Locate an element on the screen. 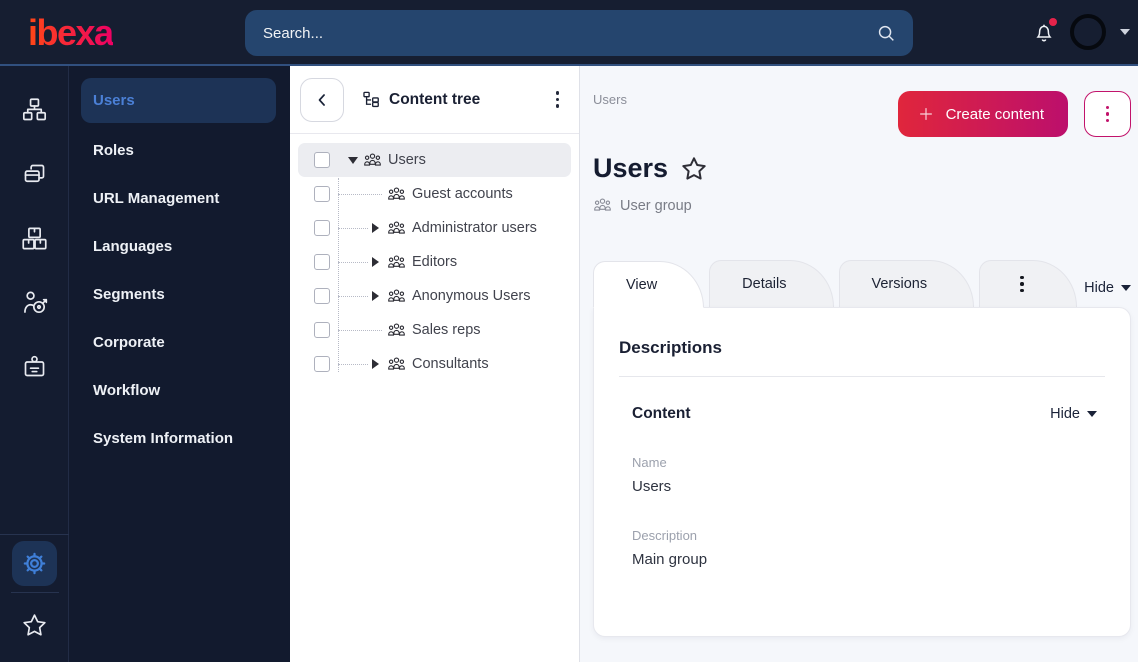 The height and width of the screenshot is (662, 1138). tab-view: View is located at coordinates (649, 284).